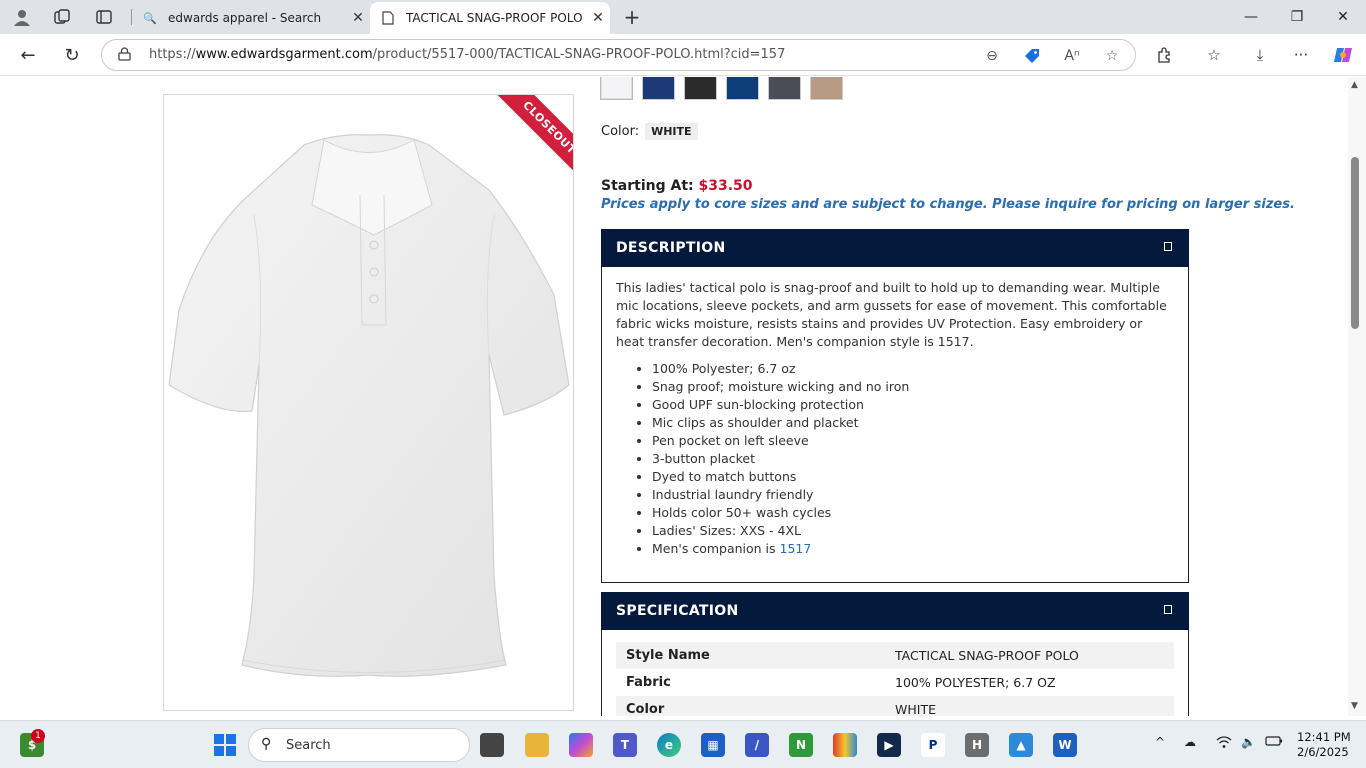  I want to click on app-icon-slash: /, so click(757, 745).